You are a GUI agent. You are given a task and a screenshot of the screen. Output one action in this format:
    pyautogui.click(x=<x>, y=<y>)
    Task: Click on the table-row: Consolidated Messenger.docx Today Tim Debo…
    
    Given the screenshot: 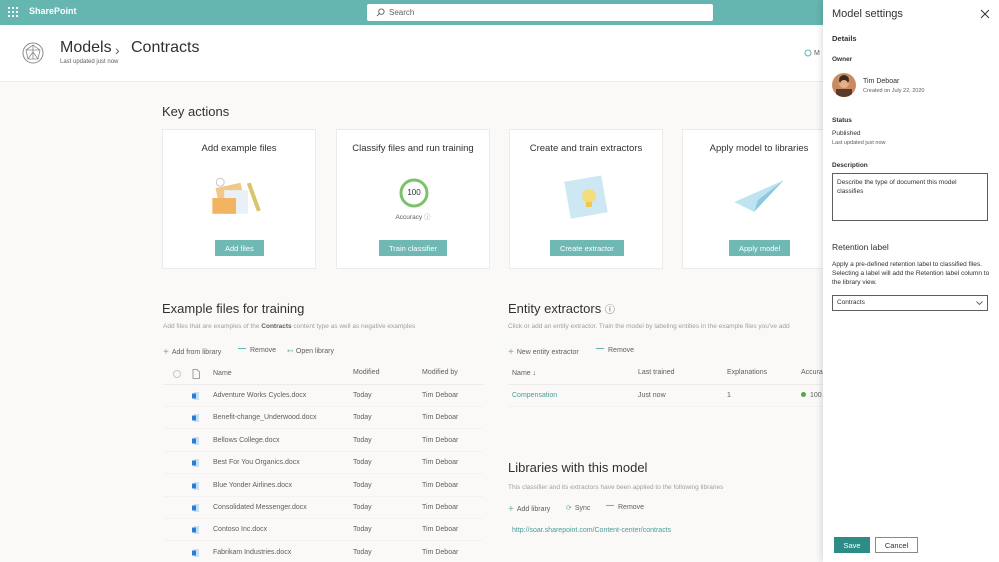 What is the action you would take?
    pyautogui.click(x=323, y=508)
    